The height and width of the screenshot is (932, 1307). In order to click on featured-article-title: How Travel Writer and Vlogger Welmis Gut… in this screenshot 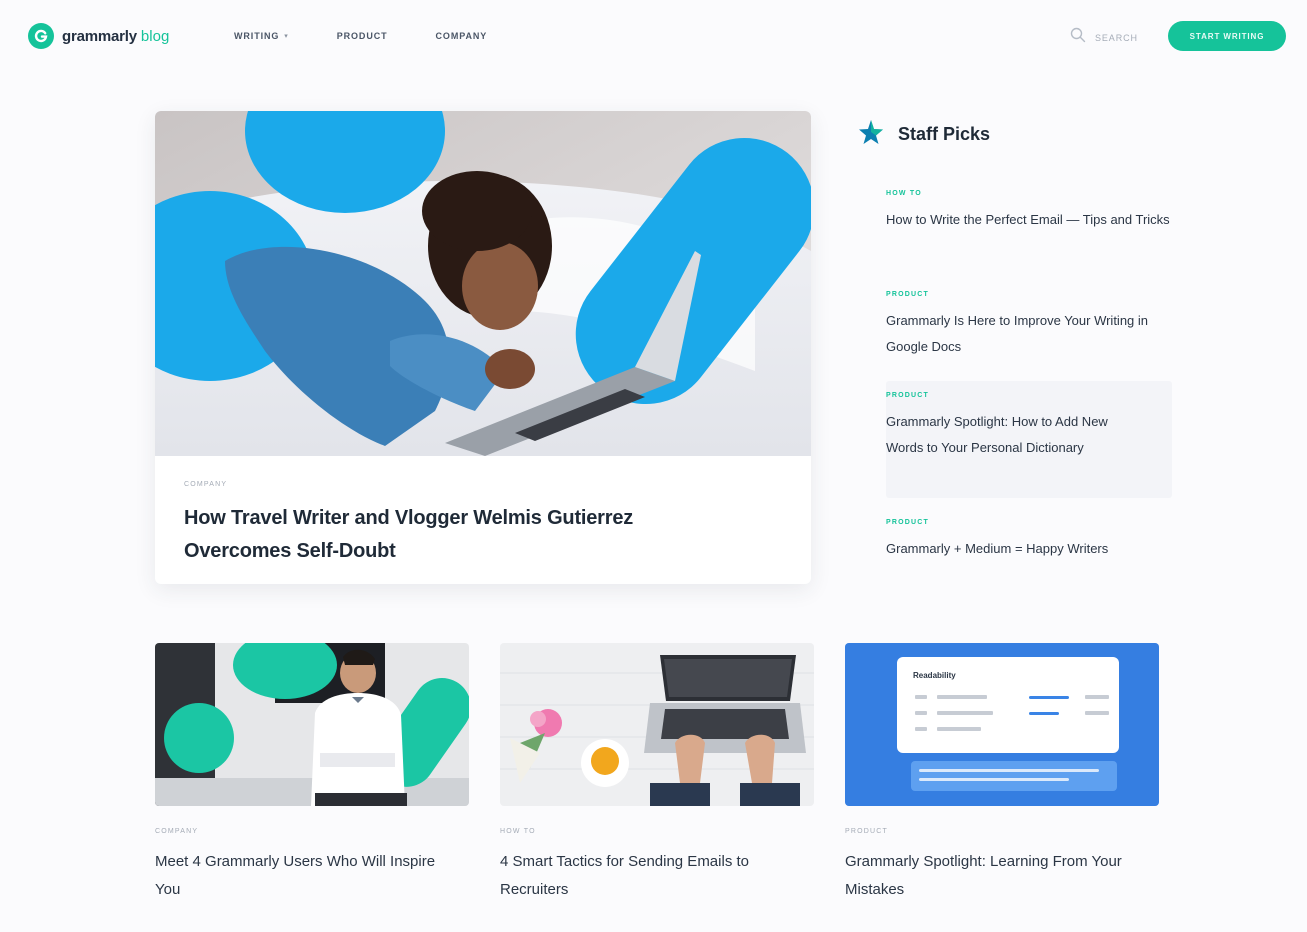, I will do `click(454, 535)`.